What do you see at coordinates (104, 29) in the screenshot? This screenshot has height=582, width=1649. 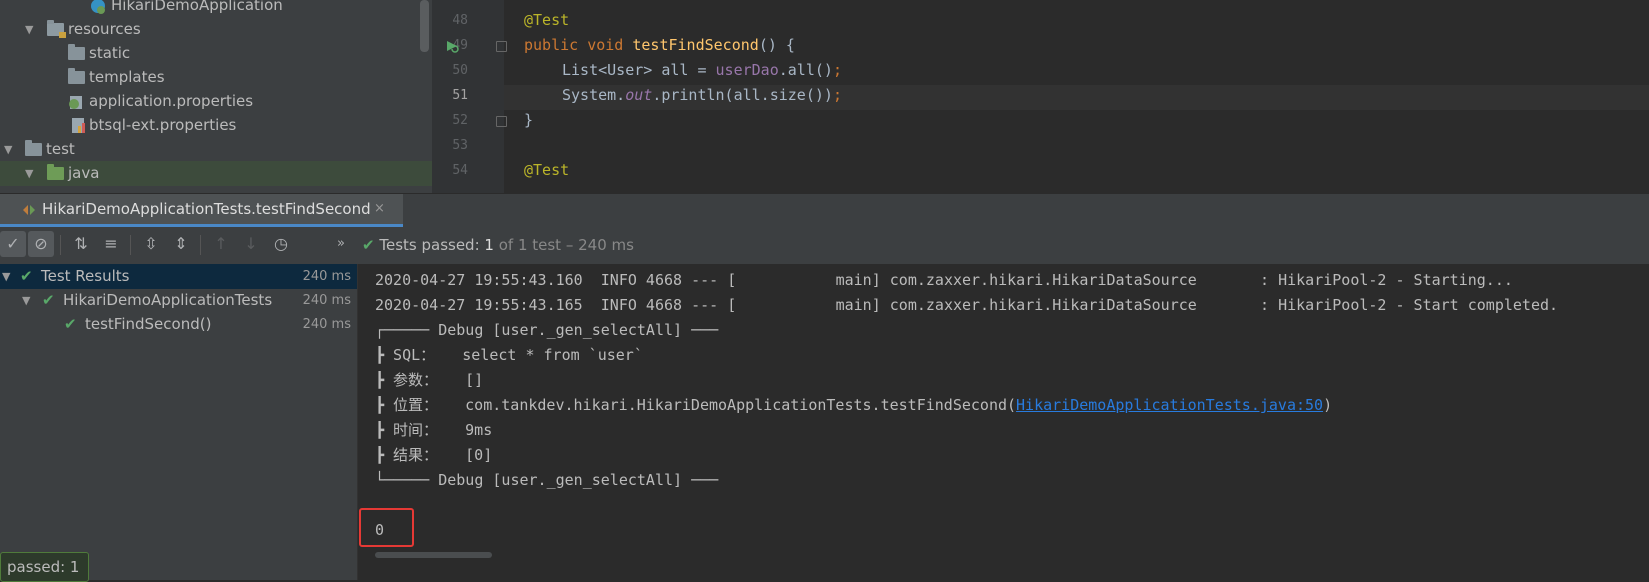 I see `tree-item-label: resources` at bounding box center [104, 29].